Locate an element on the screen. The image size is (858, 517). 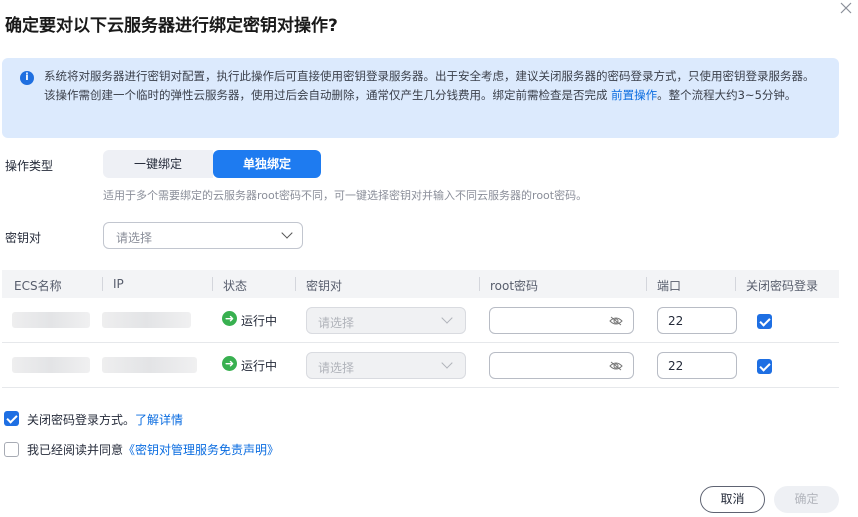
header-port: 端口 is located at coordinates (669, 286).